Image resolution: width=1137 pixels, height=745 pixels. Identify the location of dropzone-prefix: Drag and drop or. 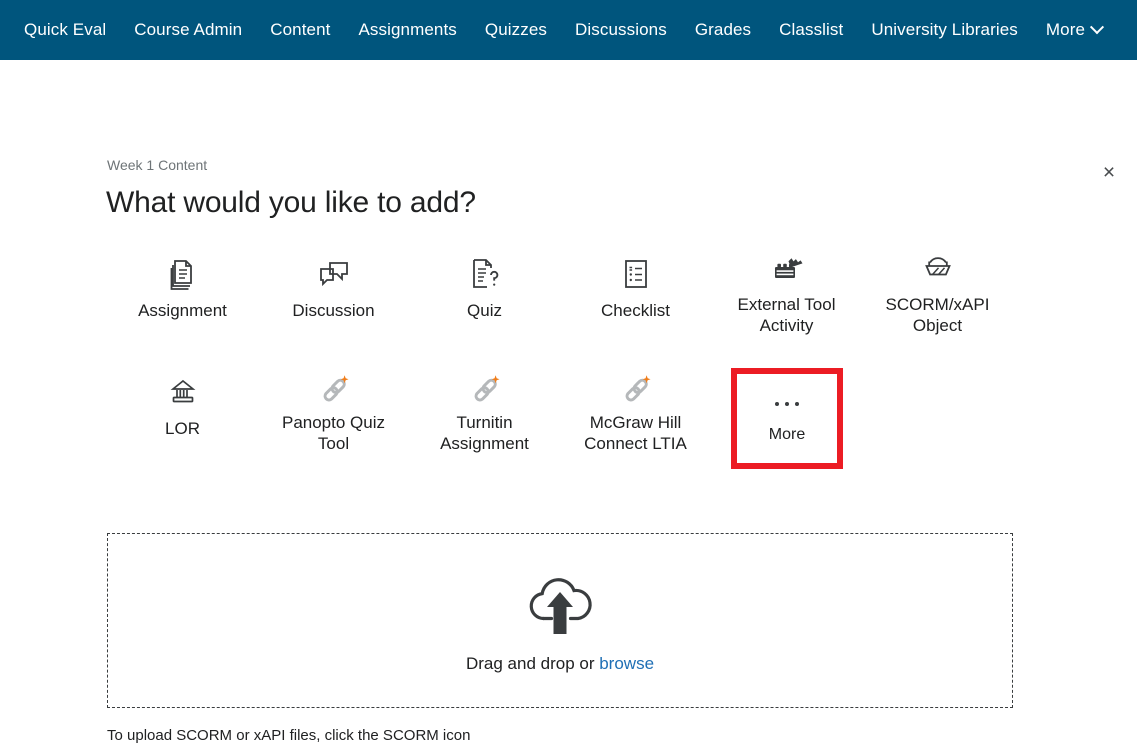
(532, 663).